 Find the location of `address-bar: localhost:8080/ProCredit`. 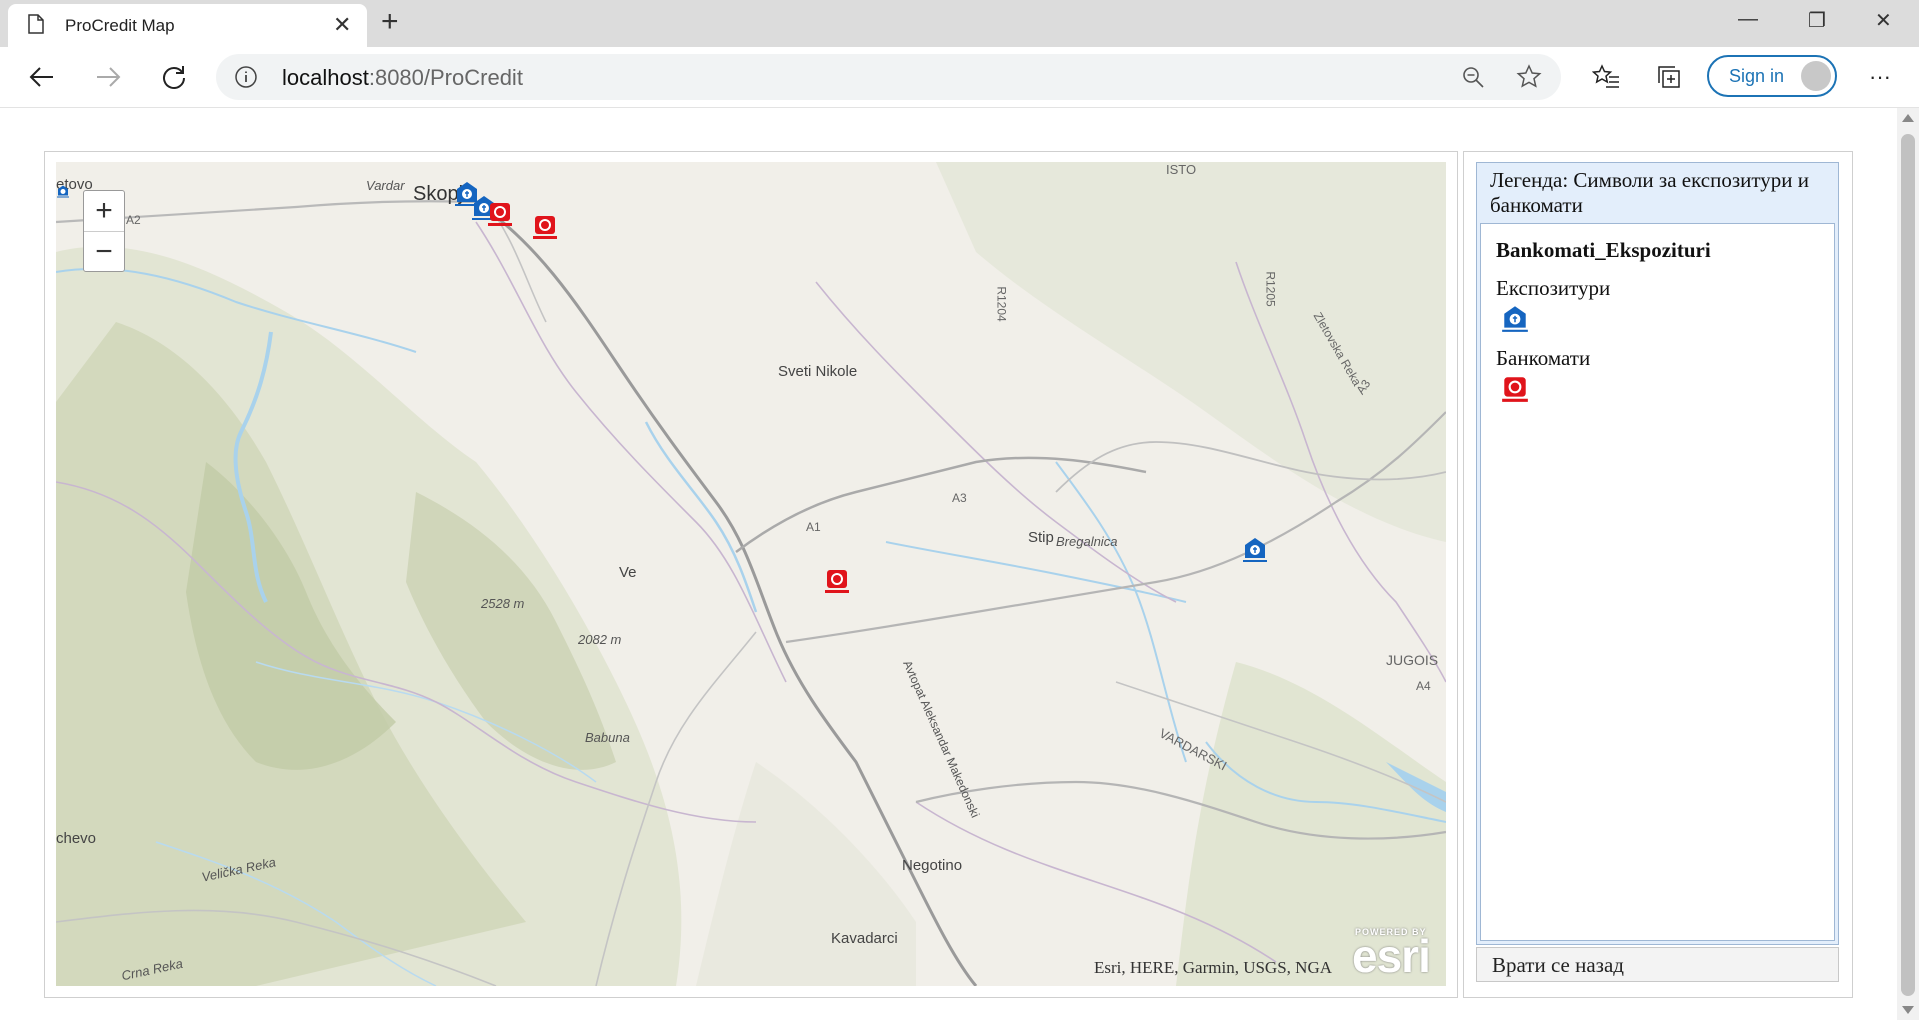

address-bar: localhost:8080/ProCredit is located at coordinates (888, 77).